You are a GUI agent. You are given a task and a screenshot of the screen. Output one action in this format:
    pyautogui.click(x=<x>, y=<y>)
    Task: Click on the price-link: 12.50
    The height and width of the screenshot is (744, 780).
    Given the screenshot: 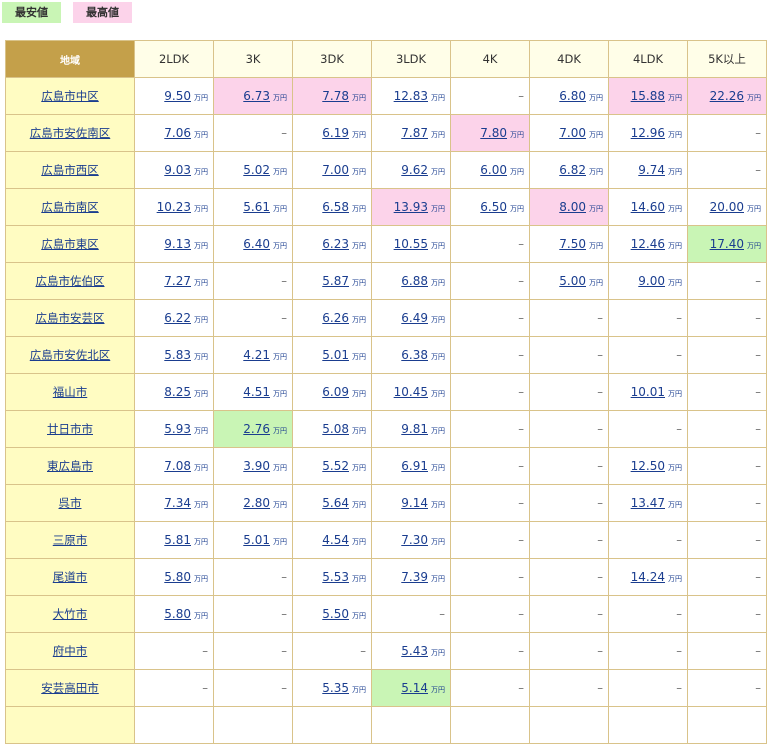 What is the action you would take?
    pyautogui.click(x=648, y=466)
    